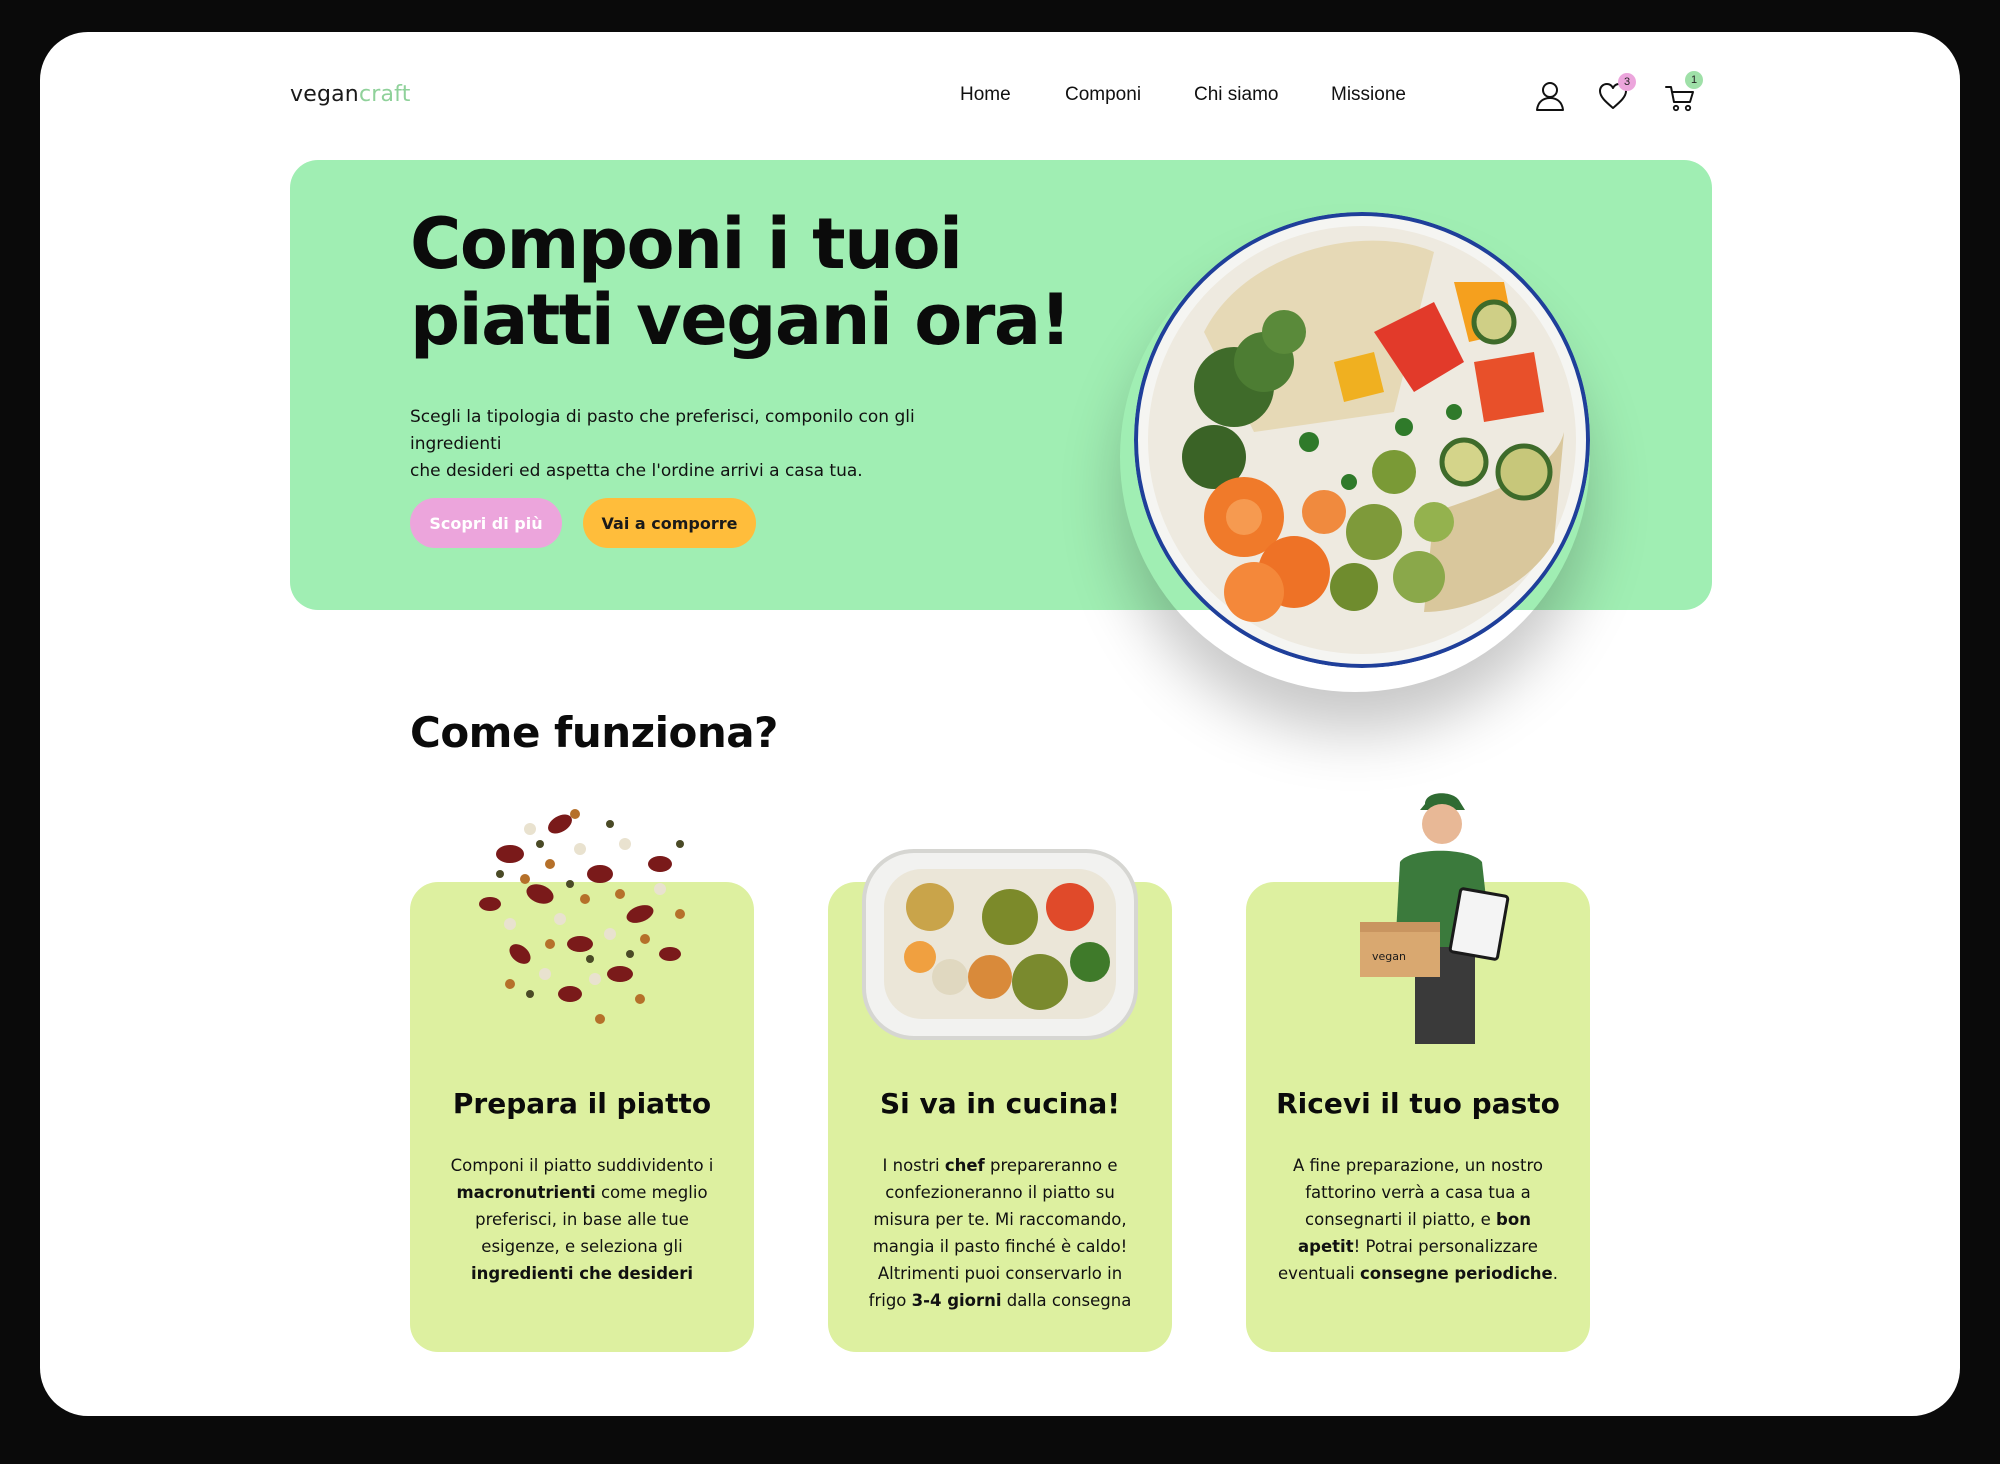  Describe the element at coordinates (1066, 1300) in the screenshot. I see `body-text: dalla consegna` at that location.